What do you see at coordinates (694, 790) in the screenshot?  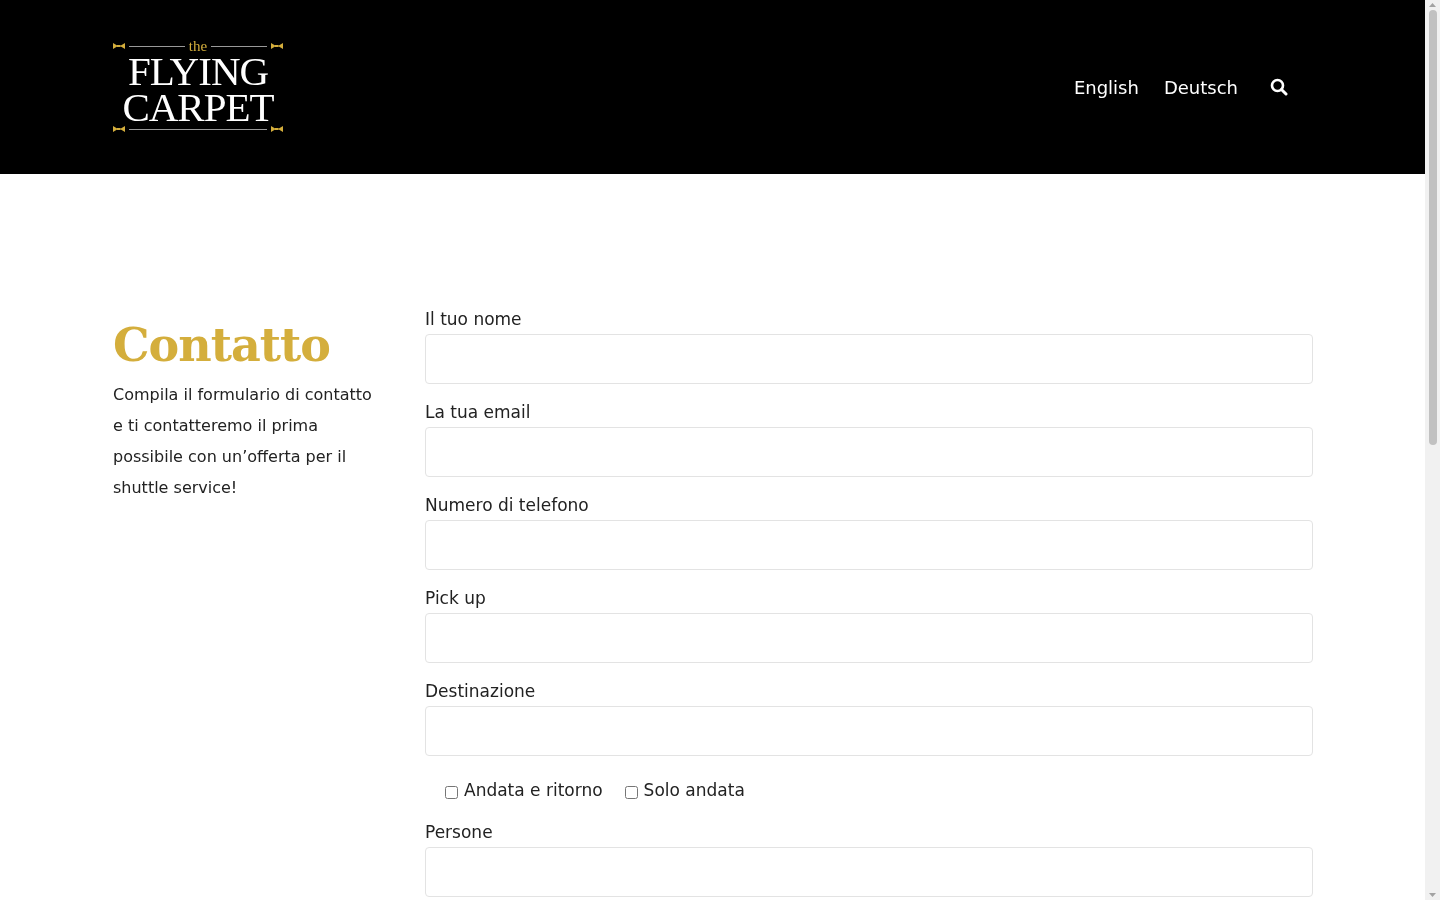 I see `checkbox-label: Solo andata` at bounding box center [694, 790].